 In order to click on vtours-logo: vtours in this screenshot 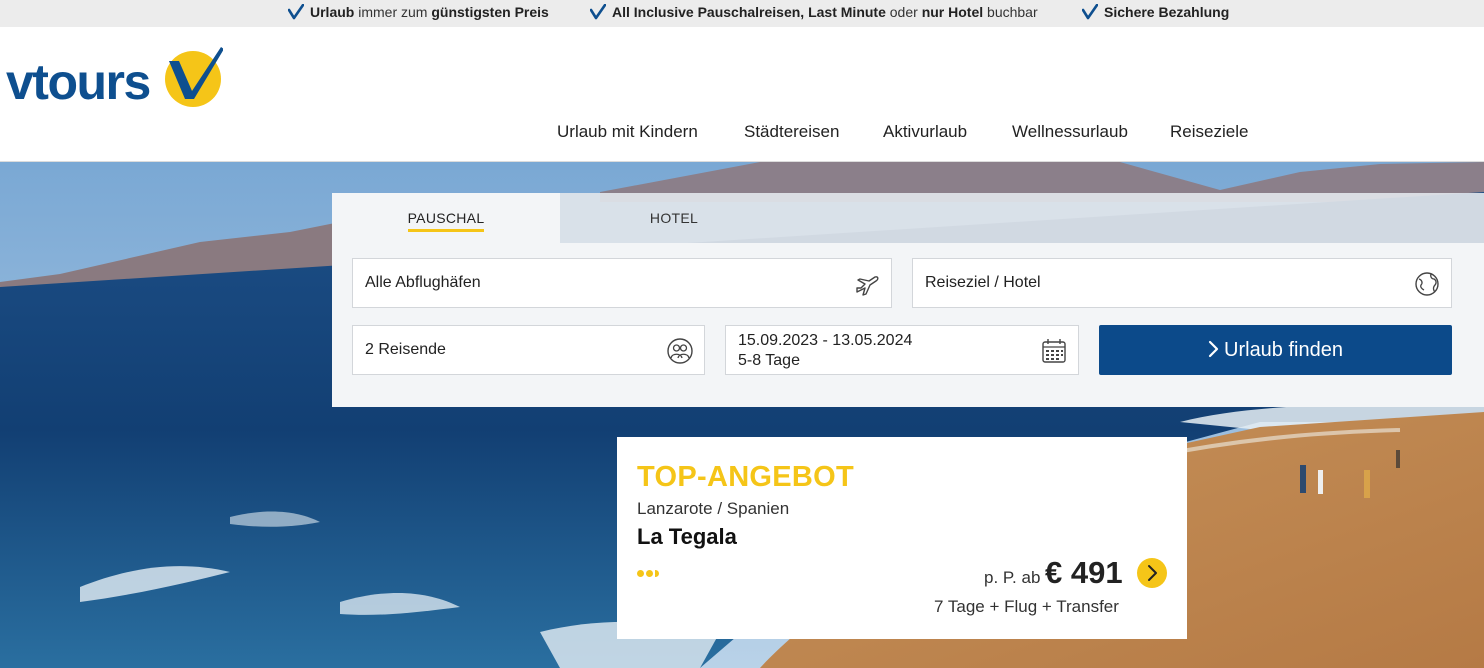, I will do `click(116, 77)`.